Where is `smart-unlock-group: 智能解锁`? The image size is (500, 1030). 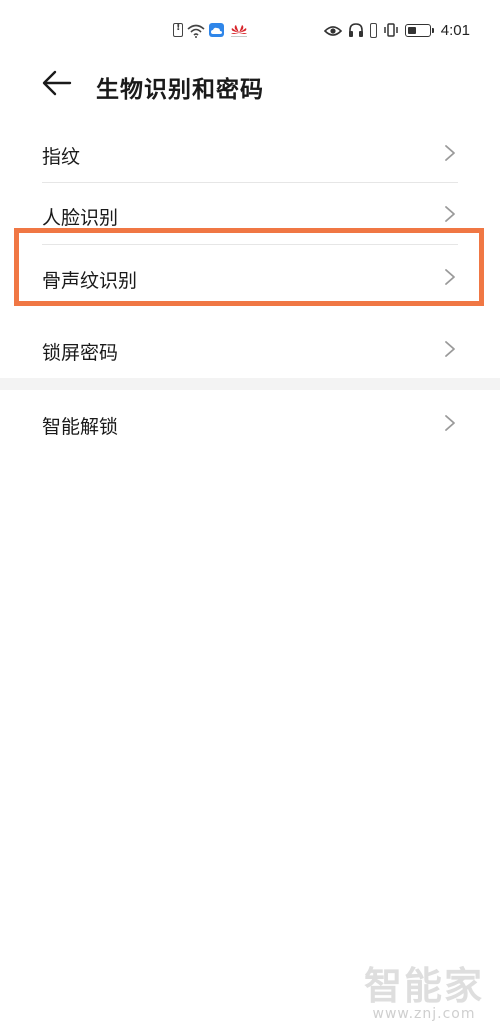
smart-unlock-group: 智能解锁 is located at coordinates (250, 422).